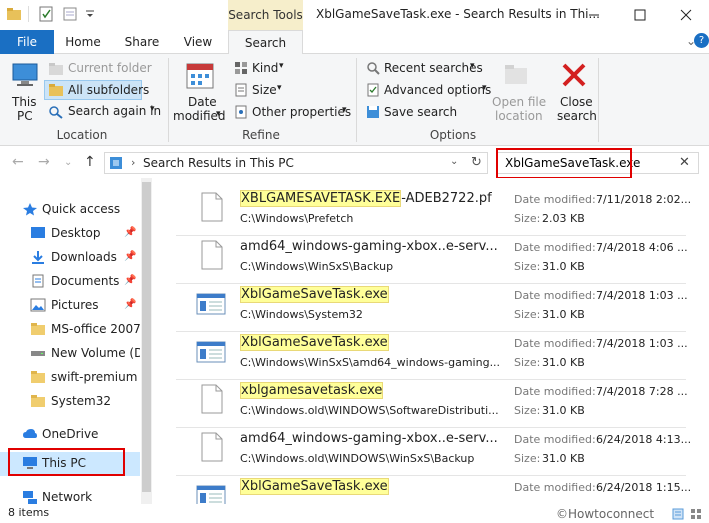  What do you see at coordinates (527, 266) in the screenshot?
I see `size-label: Size:` at bounding box center [527, 266].